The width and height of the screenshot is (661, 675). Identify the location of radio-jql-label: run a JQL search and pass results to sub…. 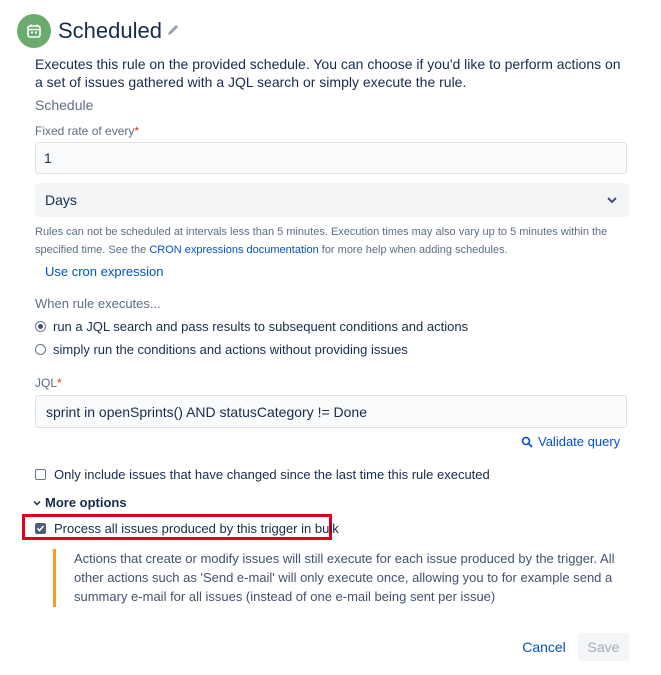
(261, 326).